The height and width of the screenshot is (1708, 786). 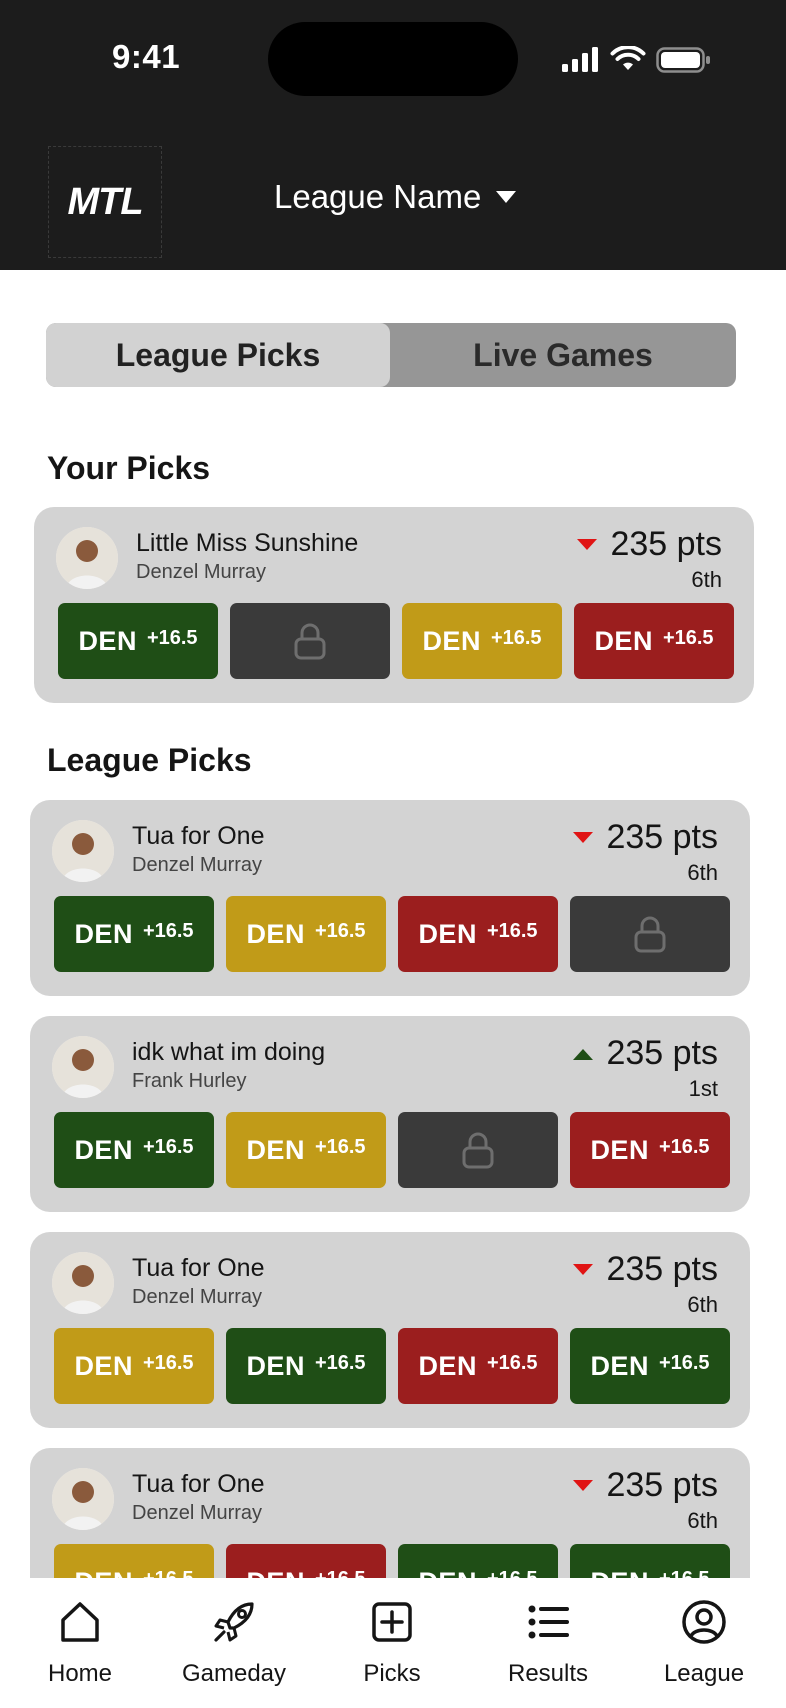 I want to click on tab-results: Results, so click(x=548, y=1643).